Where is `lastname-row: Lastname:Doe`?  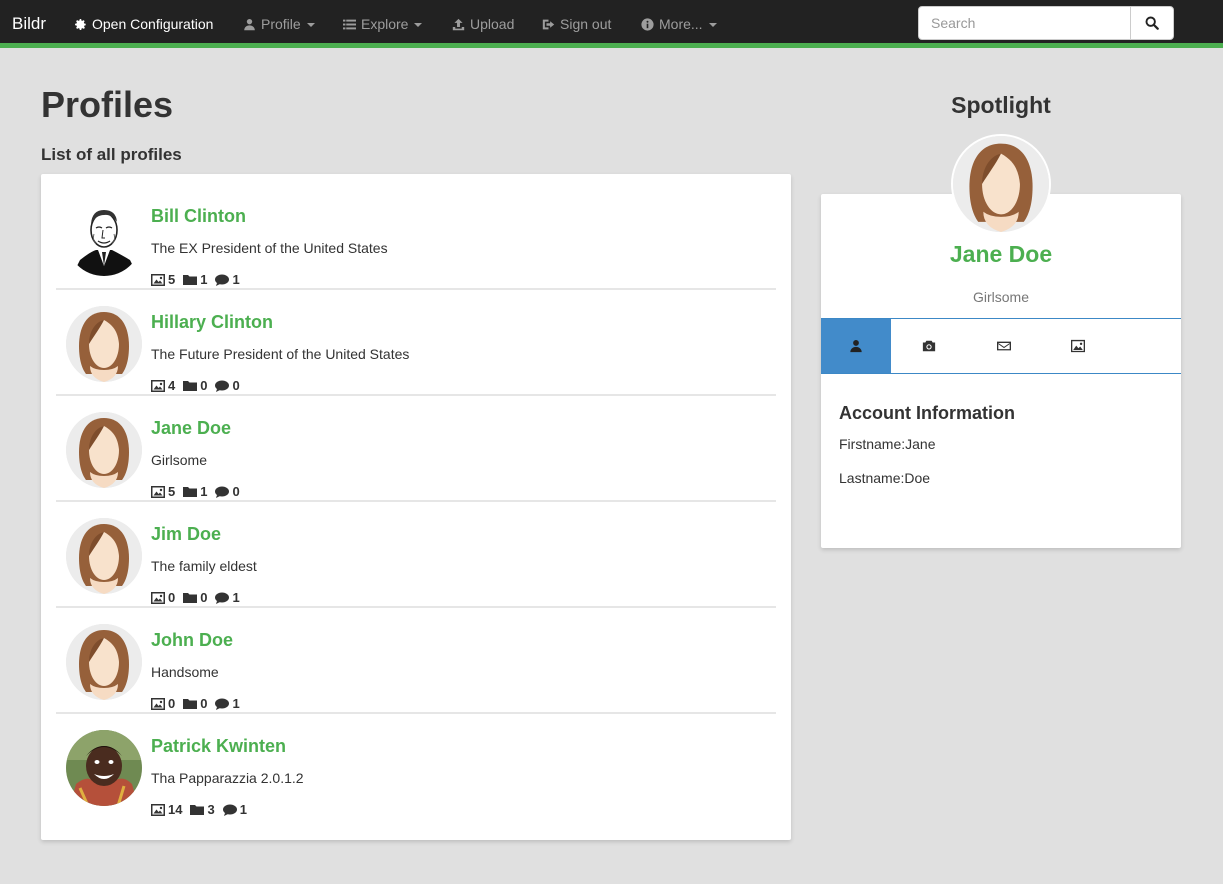 lastname-row: Lastname:Doe is located at coordinates (884, 478).